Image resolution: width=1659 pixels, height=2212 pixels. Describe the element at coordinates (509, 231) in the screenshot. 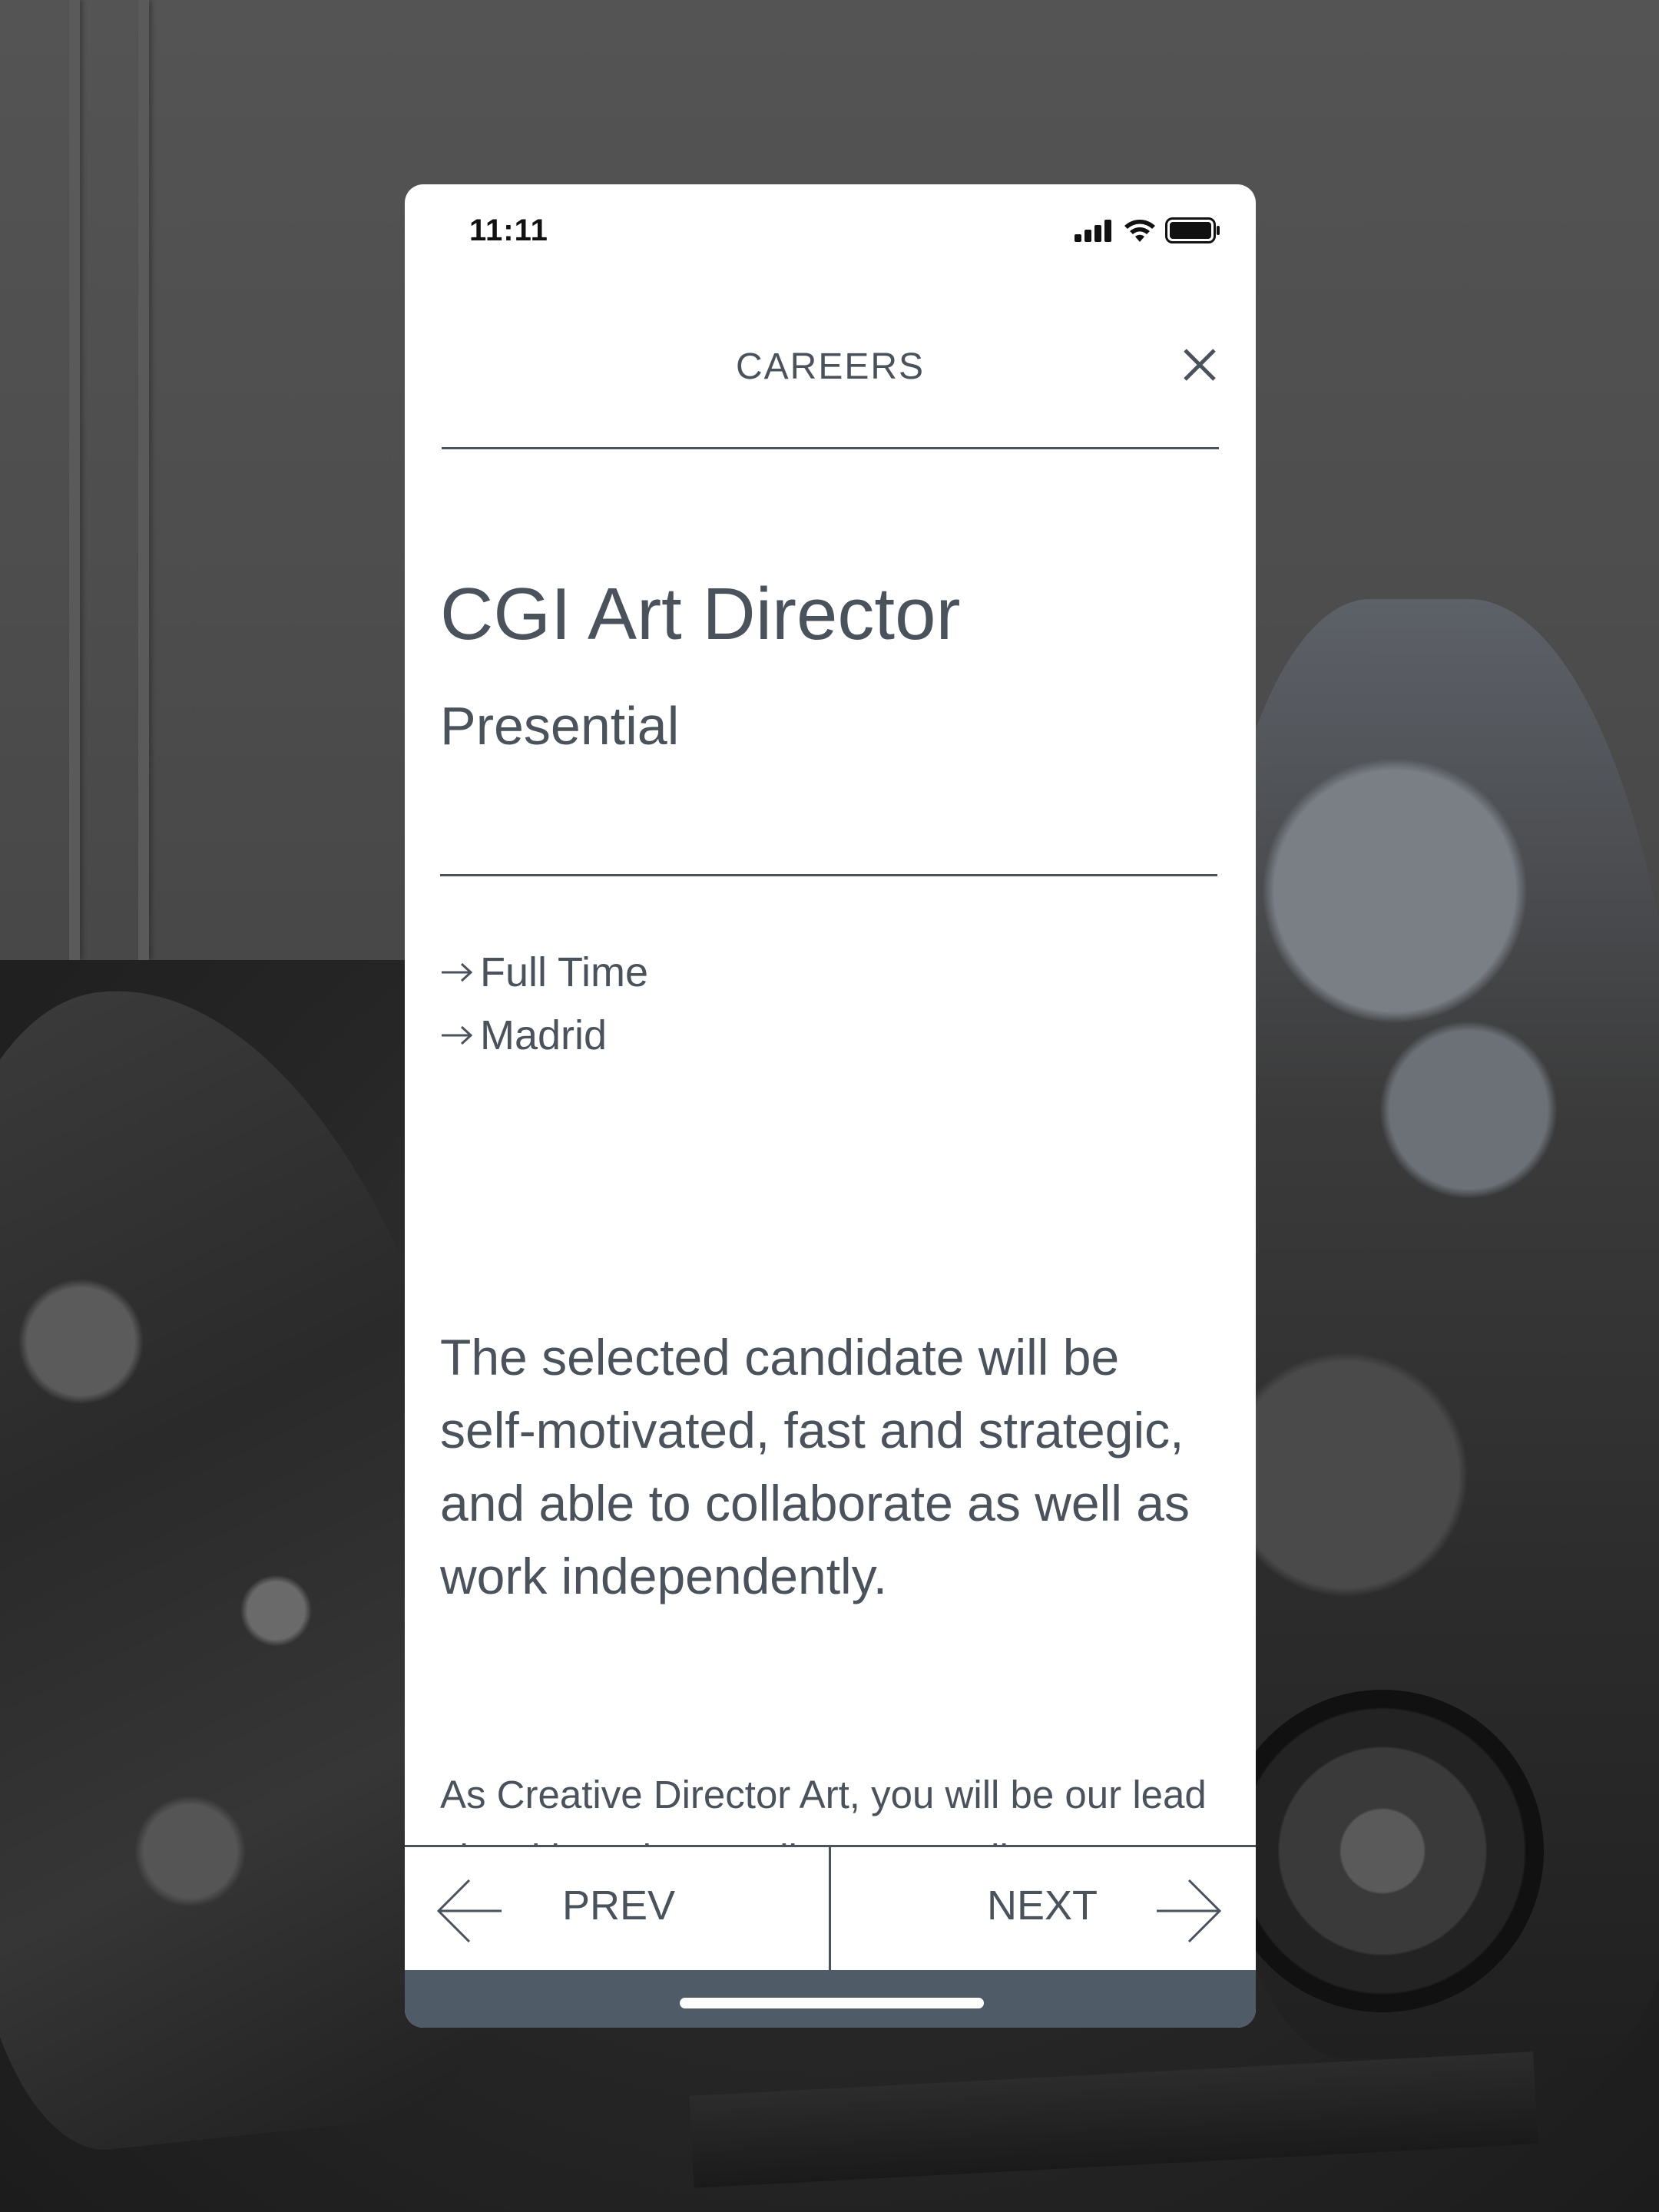

I see `status-time: 11:11` at that location.